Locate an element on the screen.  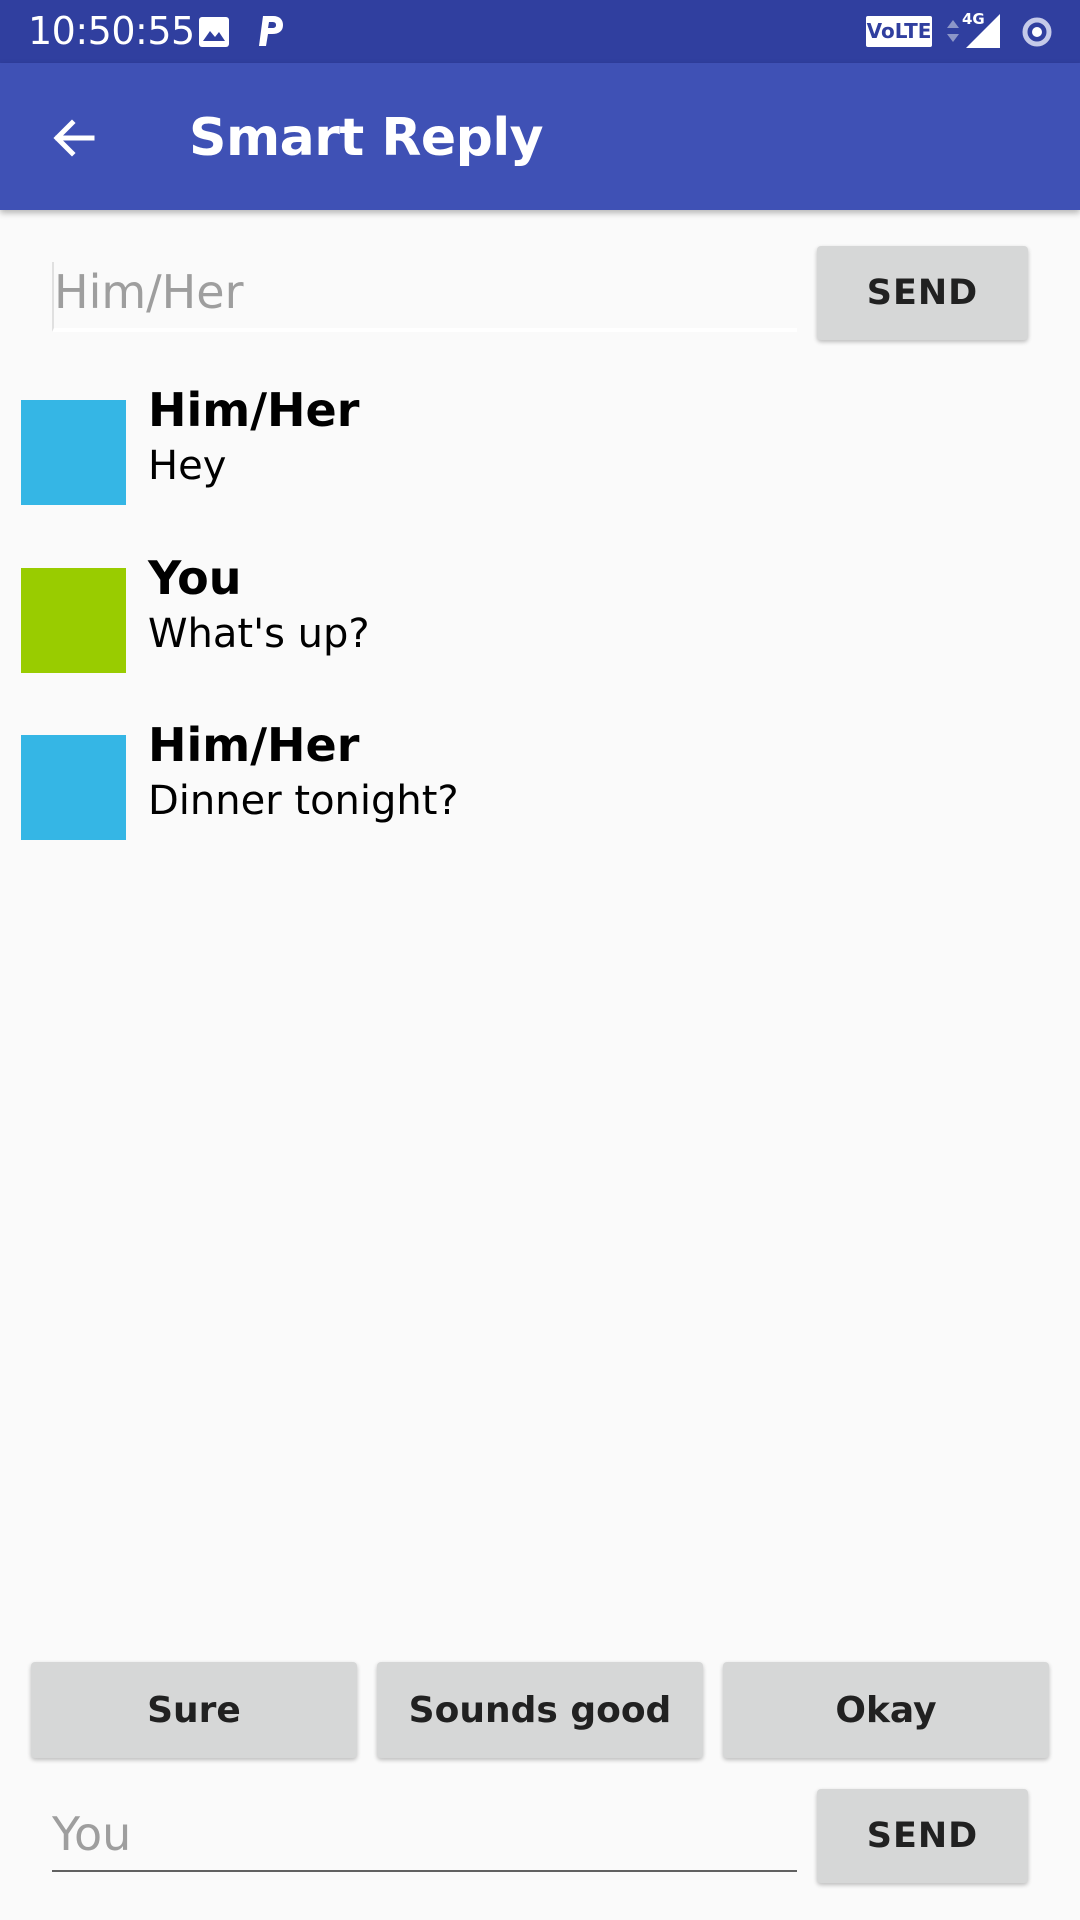
data-arrows-icon is located at coordinates (953, 31).